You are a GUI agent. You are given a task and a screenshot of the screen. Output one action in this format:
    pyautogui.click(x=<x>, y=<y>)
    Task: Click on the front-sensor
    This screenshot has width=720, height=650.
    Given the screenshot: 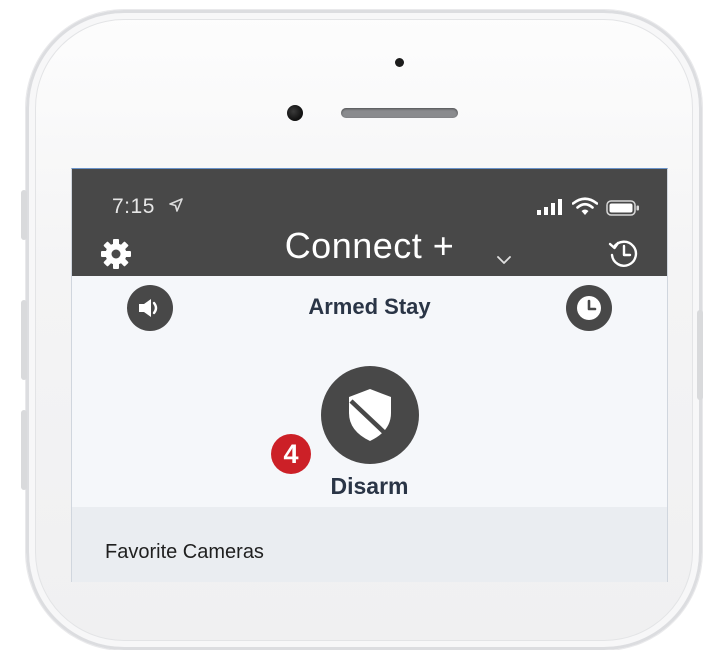 What is the action you would take?
    pyautogui.click(x=399, y=62)
    